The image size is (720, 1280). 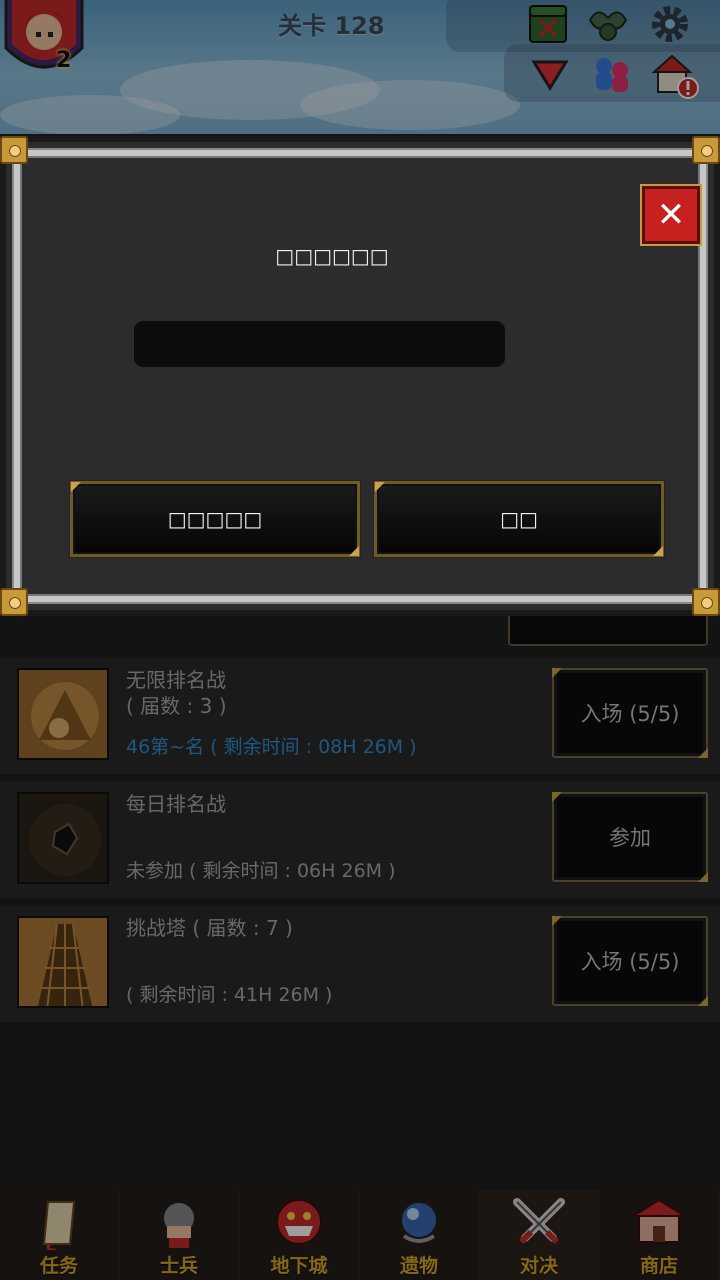 I want to click on dialog-left-button-label: □□□□□, so click(x=215, y=519).